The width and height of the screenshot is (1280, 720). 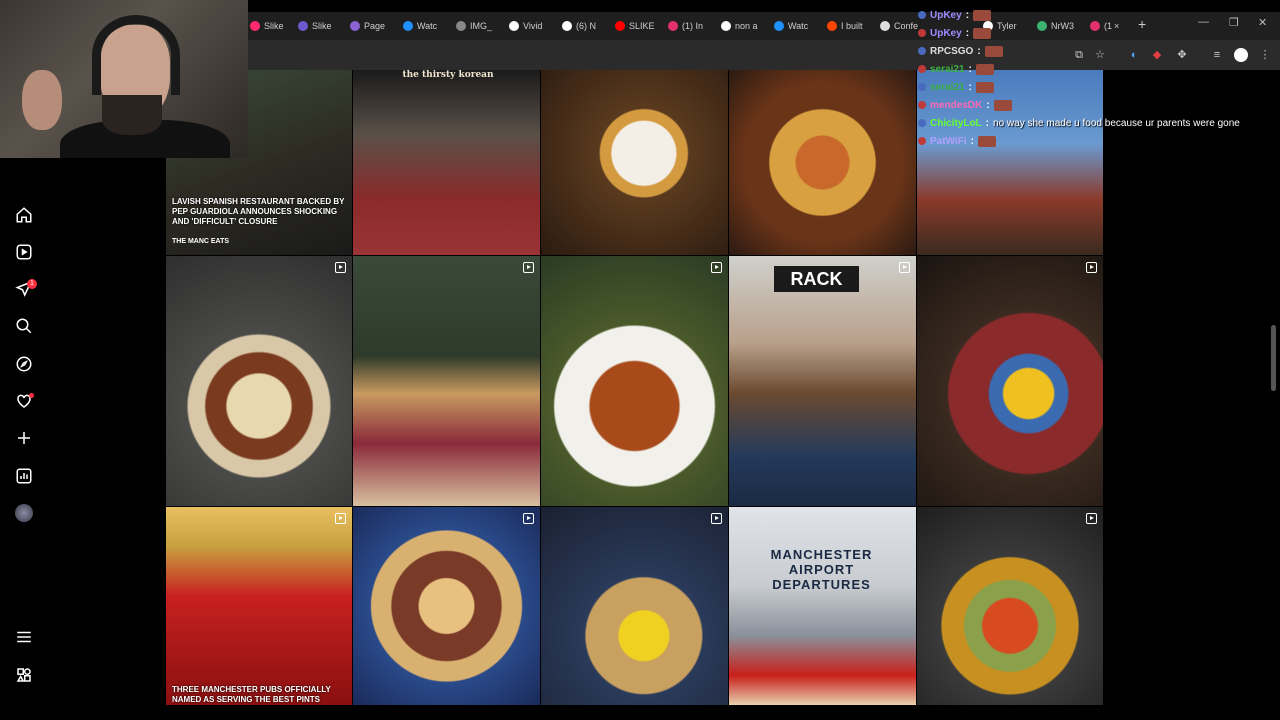 What do you see at coordinates (24, 364) in the screenshot?
I see `explore-icon` at bounding box center [24, 364].